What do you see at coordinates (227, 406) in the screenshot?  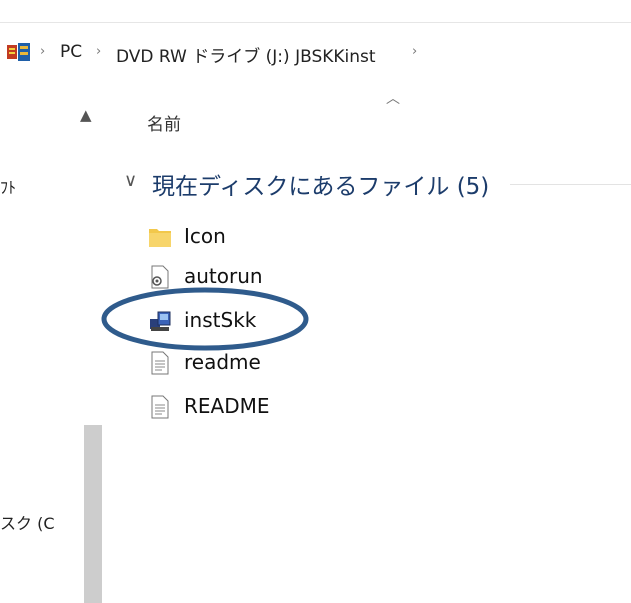 I see `file-name: README` at bounding box center [227, 406].